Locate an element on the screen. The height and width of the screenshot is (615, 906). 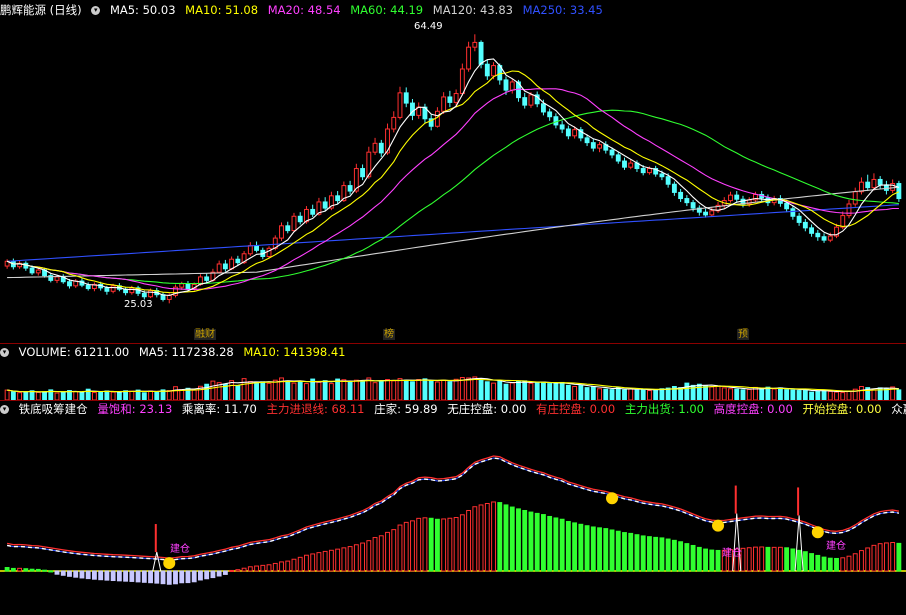
indicator-item-8: 开始控盘: 0.00 is located at coordinates (842, 409).